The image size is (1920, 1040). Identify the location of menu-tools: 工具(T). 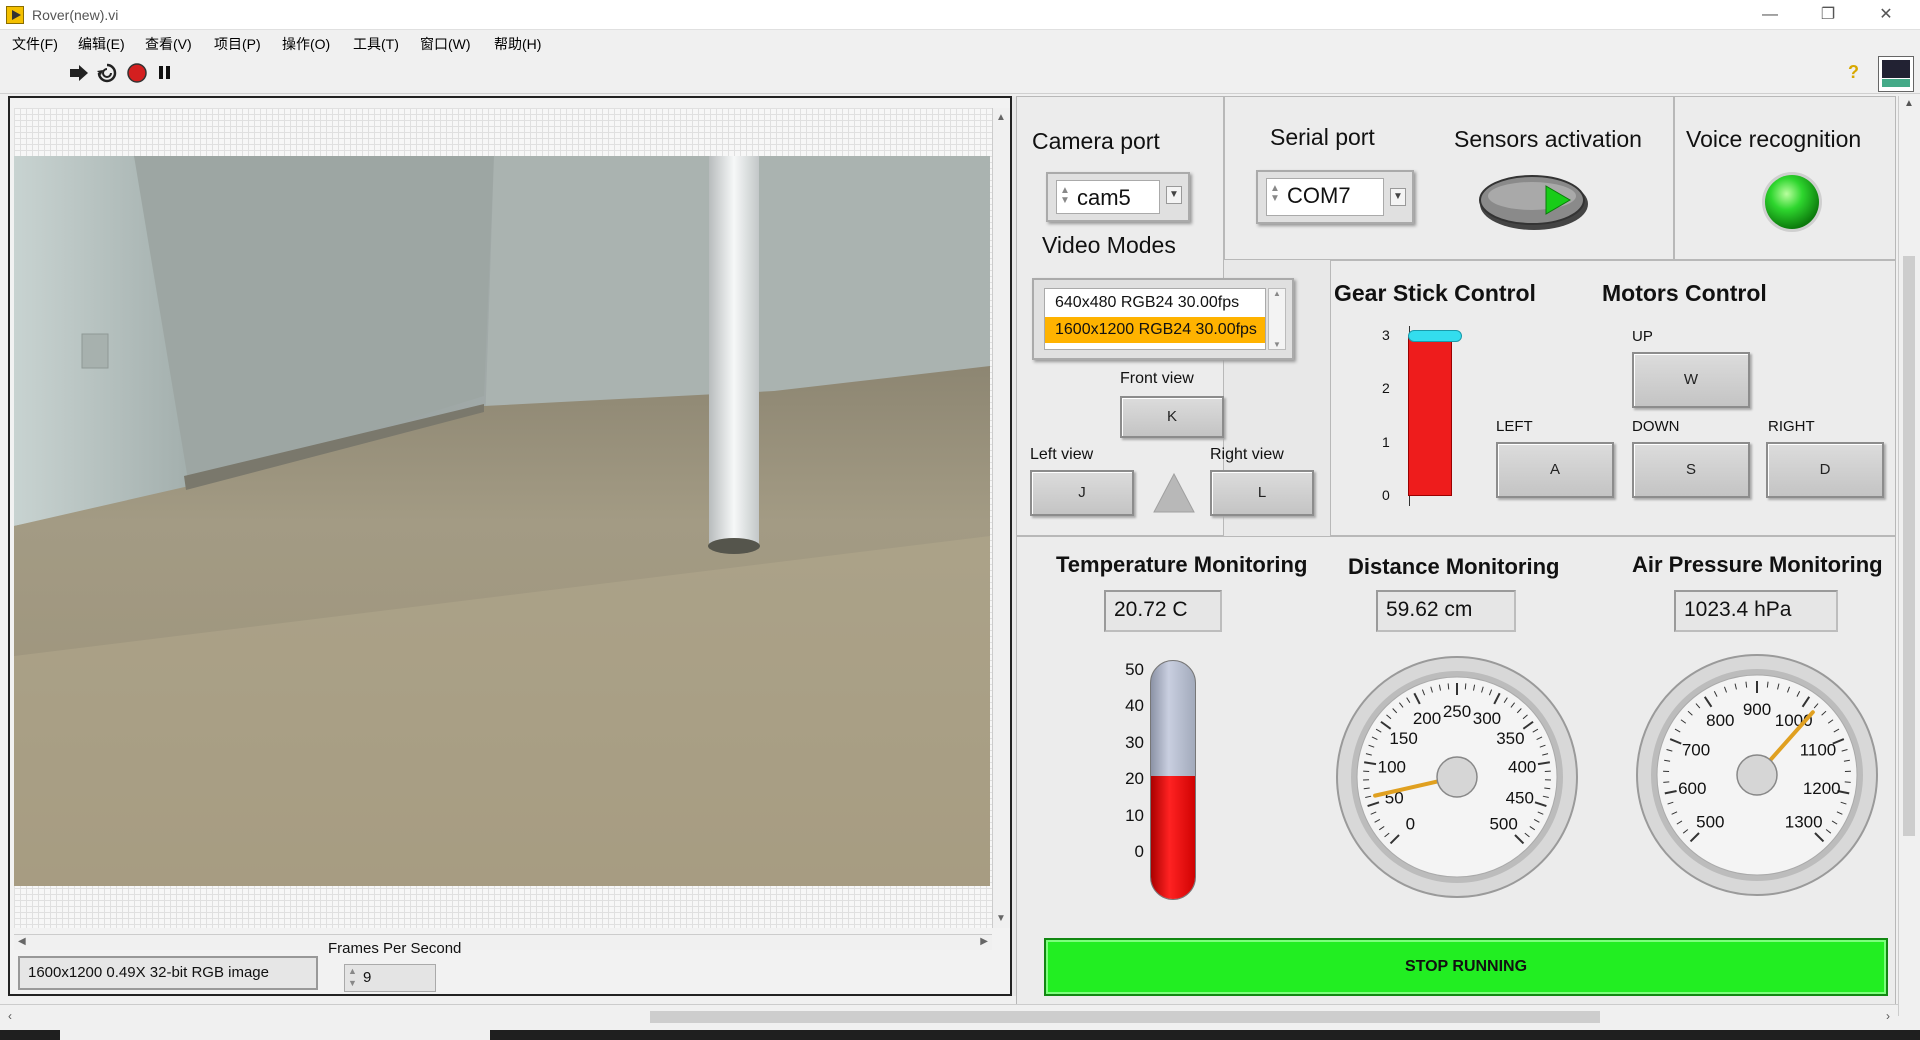
(376, 44).